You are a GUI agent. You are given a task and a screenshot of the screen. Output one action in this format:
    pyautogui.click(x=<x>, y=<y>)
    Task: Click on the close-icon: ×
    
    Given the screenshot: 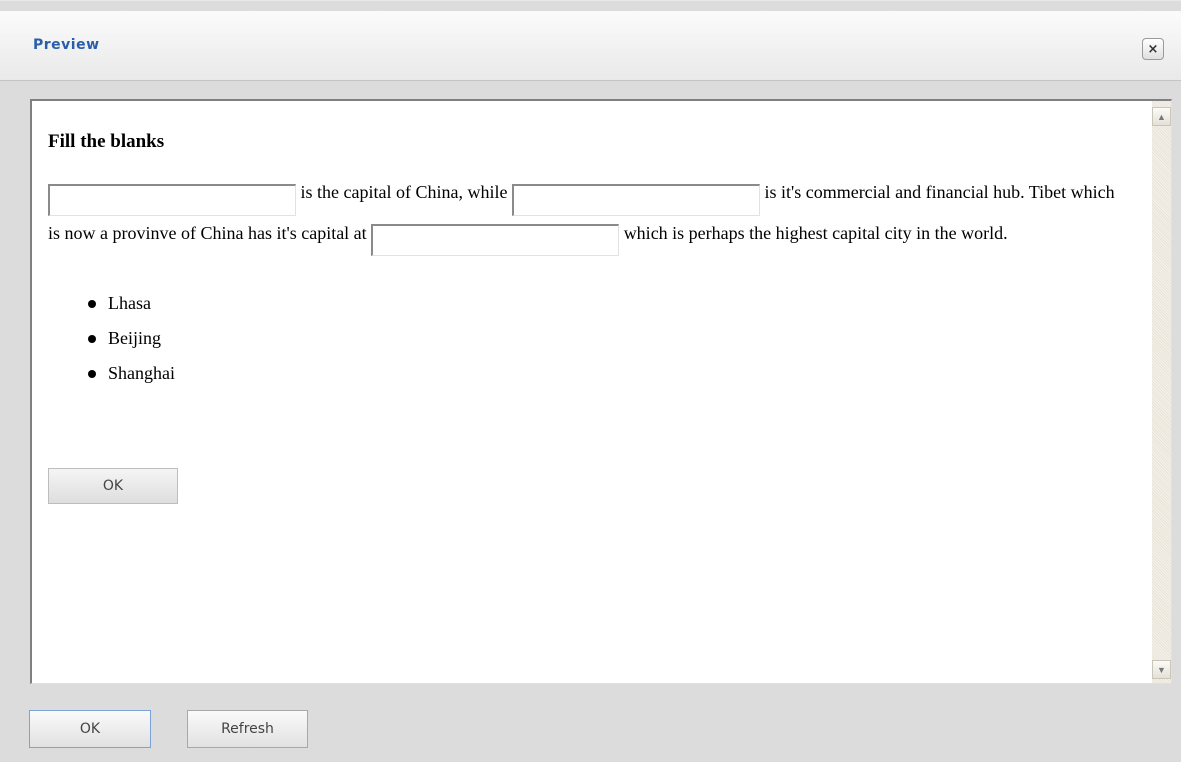 What is the action you would take?
    pyautogui.click(x=1153, y=49)
    